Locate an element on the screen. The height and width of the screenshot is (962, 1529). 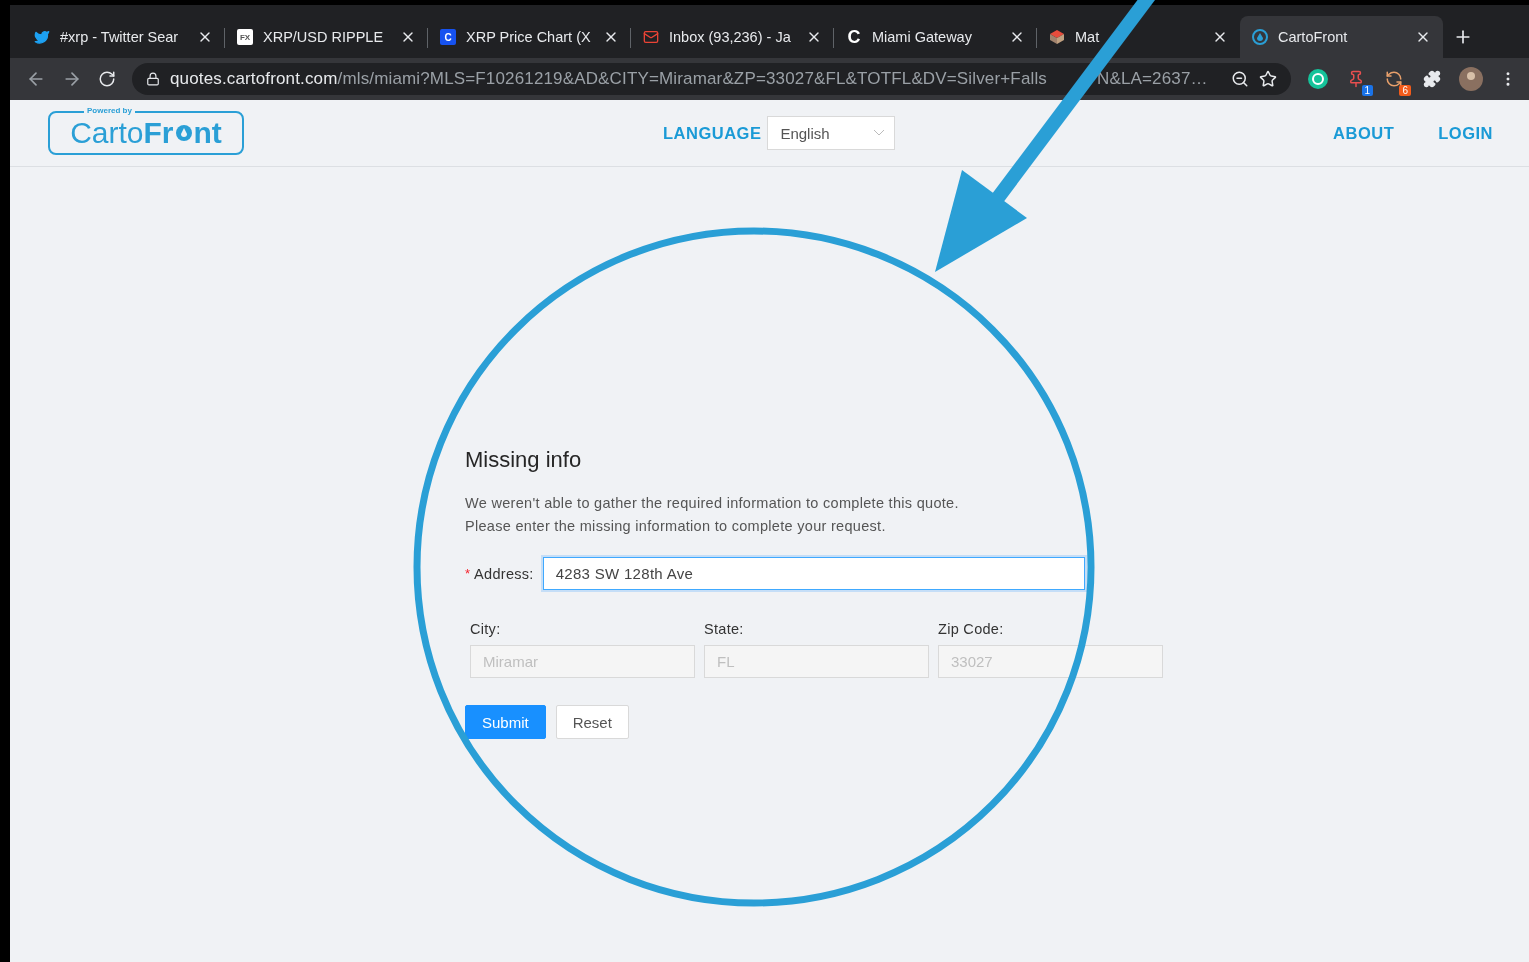
browser-tab: Mat is located at coordinates (1138, 37).